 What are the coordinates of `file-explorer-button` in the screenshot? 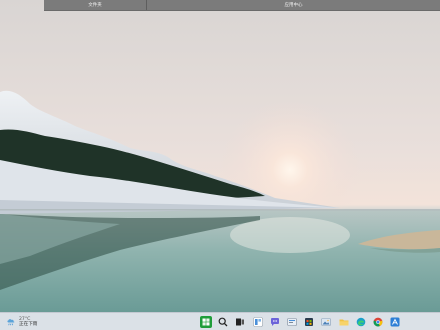 It's located at (344, 322).